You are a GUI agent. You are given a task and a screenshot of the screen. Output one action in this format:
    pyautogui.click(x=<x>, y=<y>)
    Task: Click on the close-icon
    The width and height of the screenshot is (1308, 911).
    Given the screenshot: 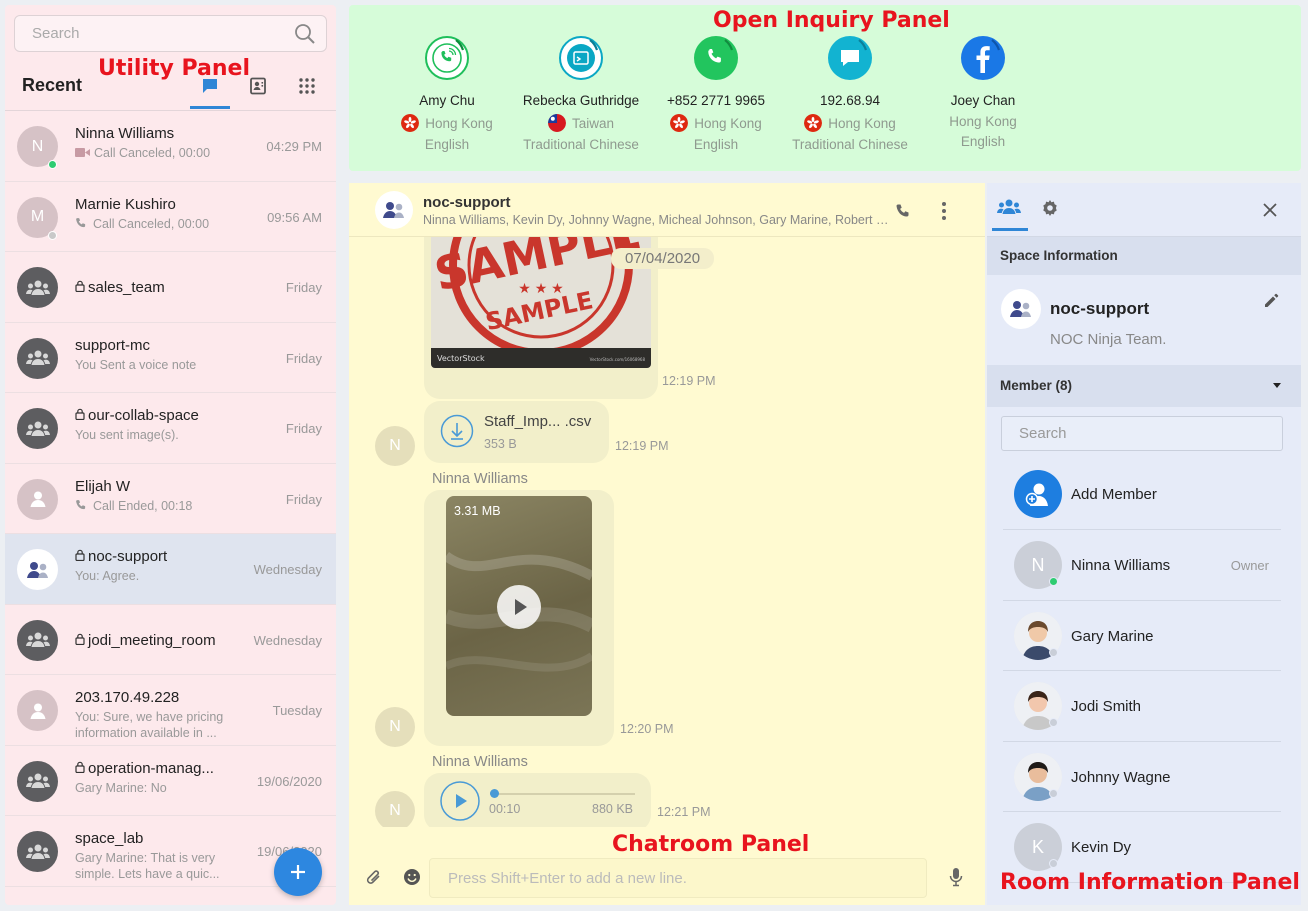 What is the action you would take?
    pyautogui.click(x=1270, y=212)
    